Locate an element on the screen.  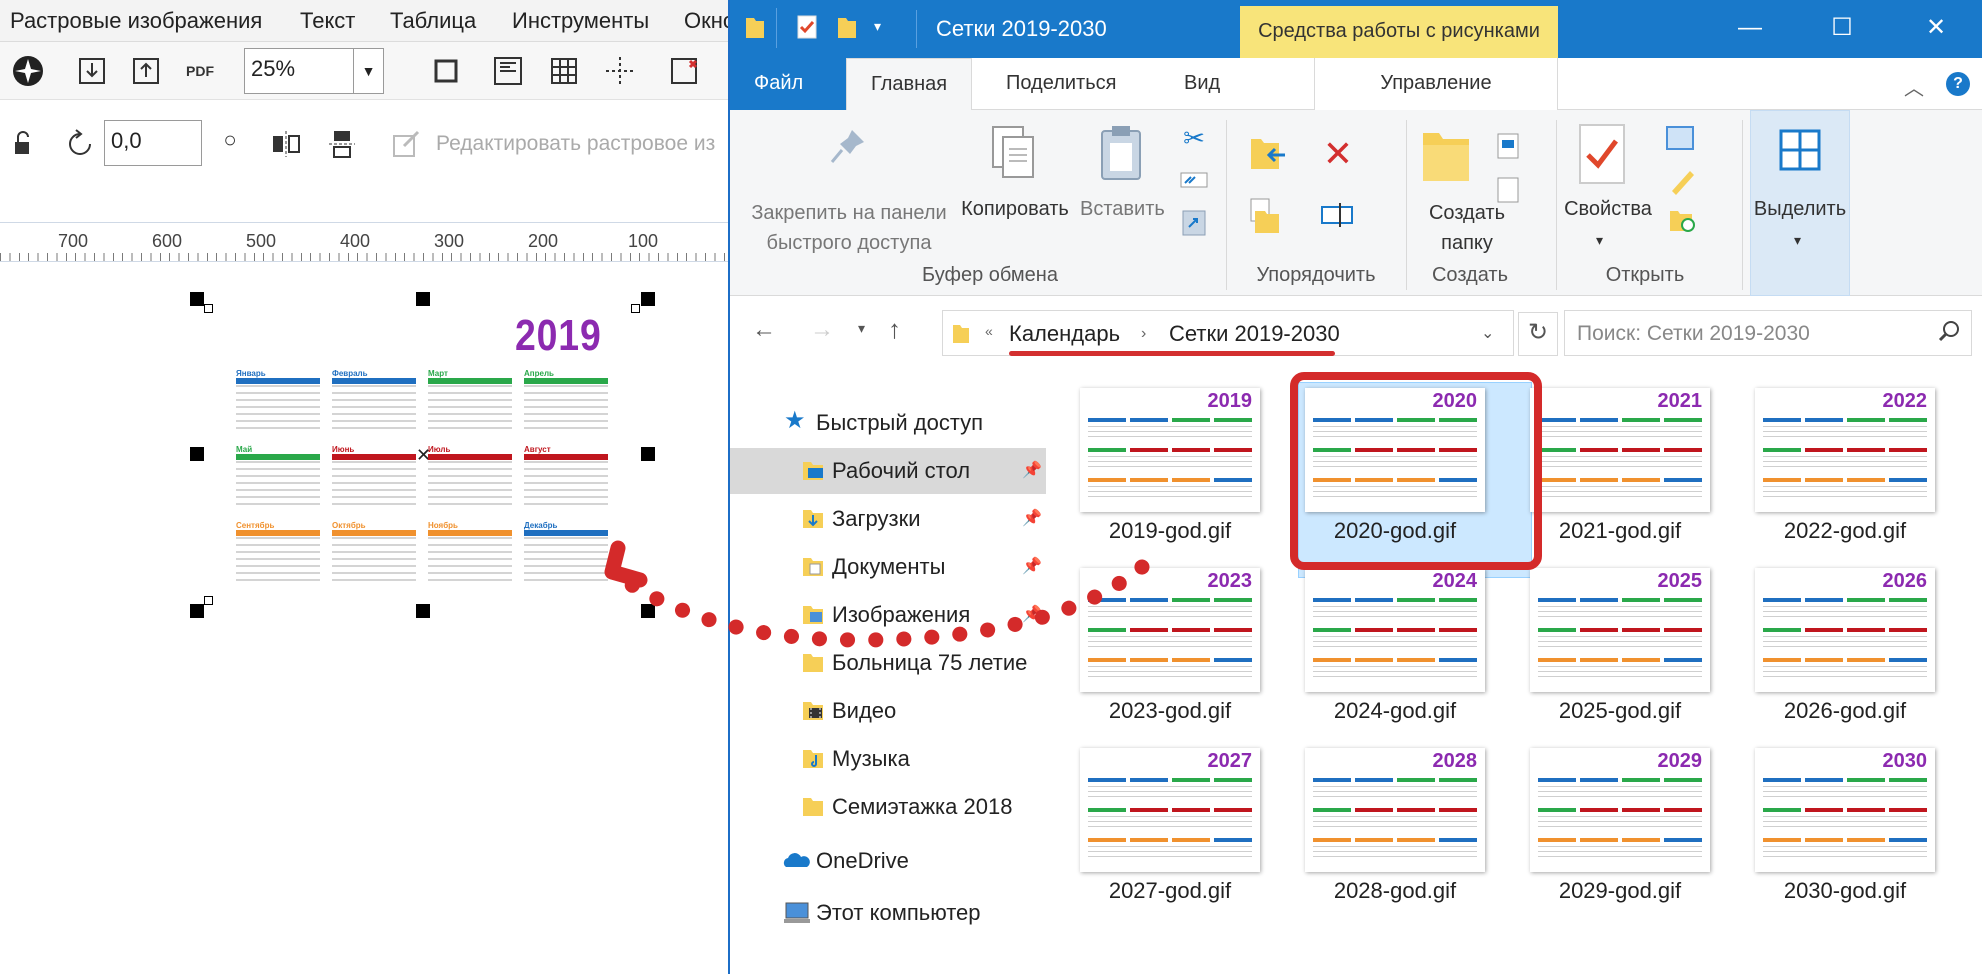
paste-button: Вставить is located at coordinates (1122, 209).